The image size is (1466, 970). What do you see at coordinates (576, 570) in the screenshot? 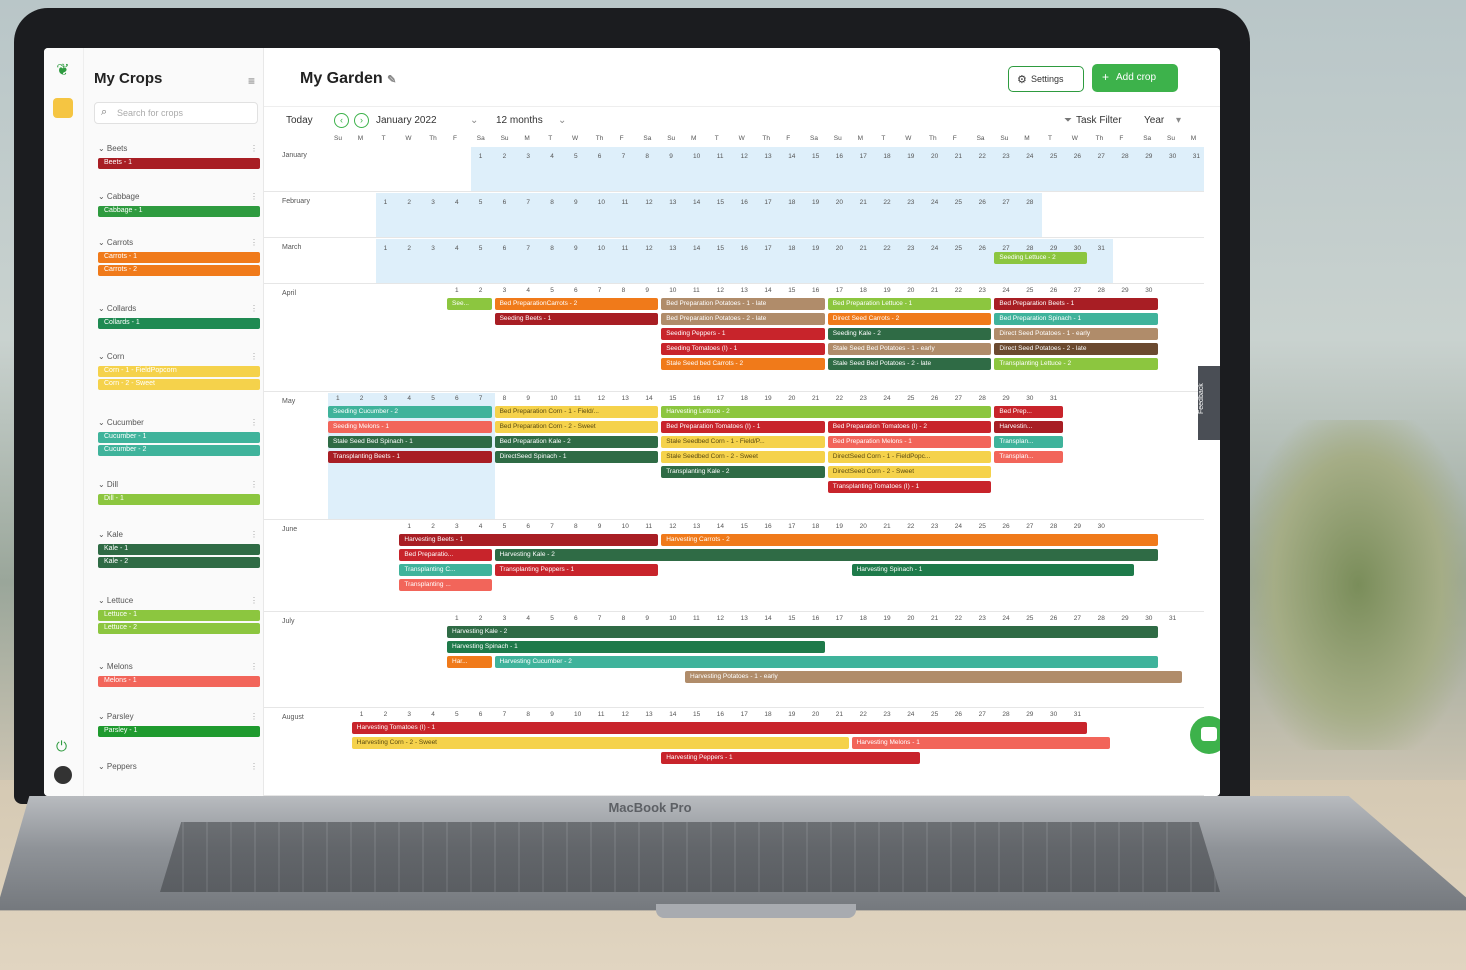
I see `task-bar: Transplanting Peppers - 1` at bounding box center [576, 570].